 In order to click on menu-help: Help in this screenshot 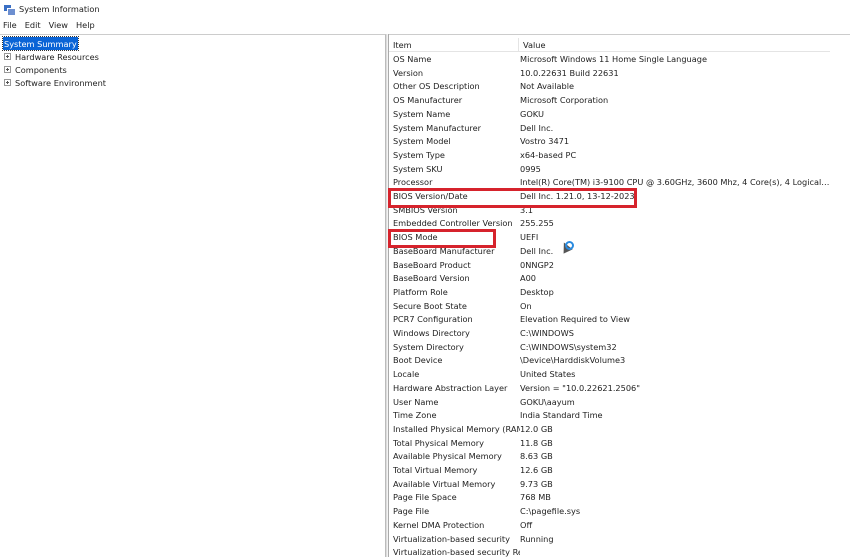, I will do `click(85, 25)`.